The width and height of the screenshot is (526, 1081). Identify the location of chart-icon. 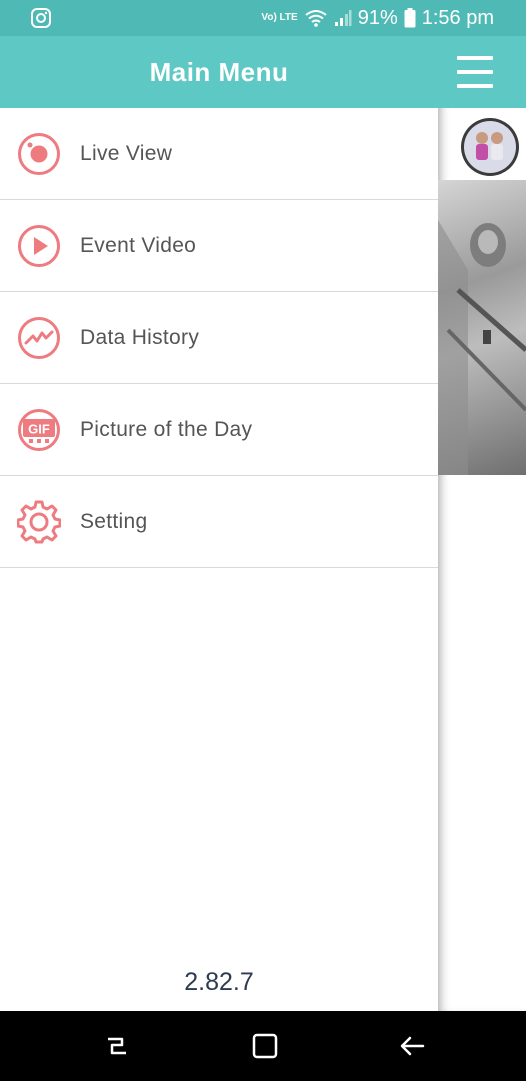
(39, 338).